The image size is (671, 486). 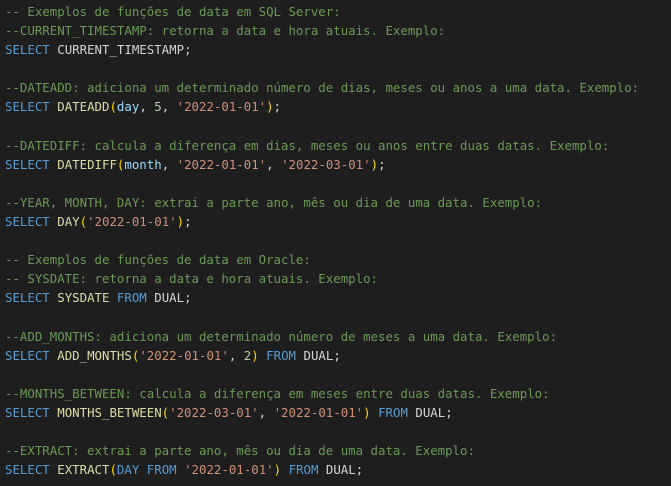 What do you see at coordinates (94, 355) in the screenshot?
I see `code-token-function: ADD_MONTHS` at bounding box center [94, 355].